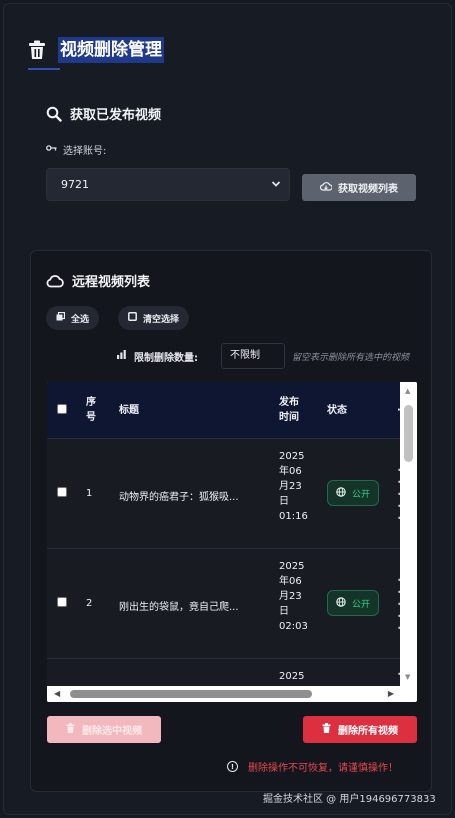  I want to click on row-index: 2, so click(89, 603).